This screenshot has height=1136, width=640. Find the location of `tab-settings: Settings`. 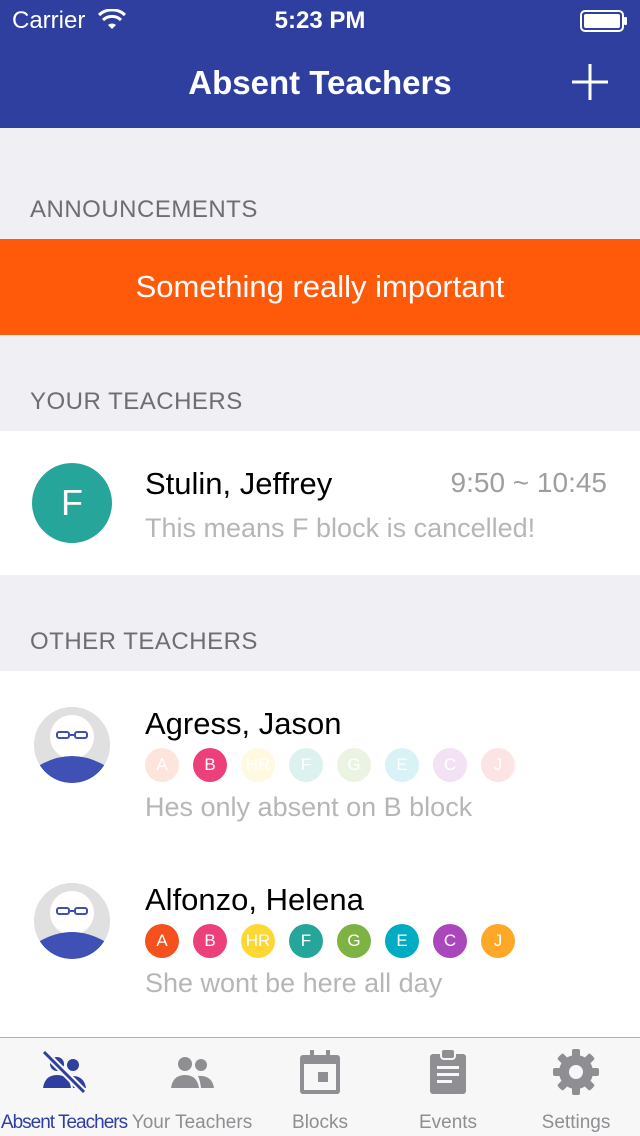

tab-settings: Settings is located at coordinates (576, 1087).